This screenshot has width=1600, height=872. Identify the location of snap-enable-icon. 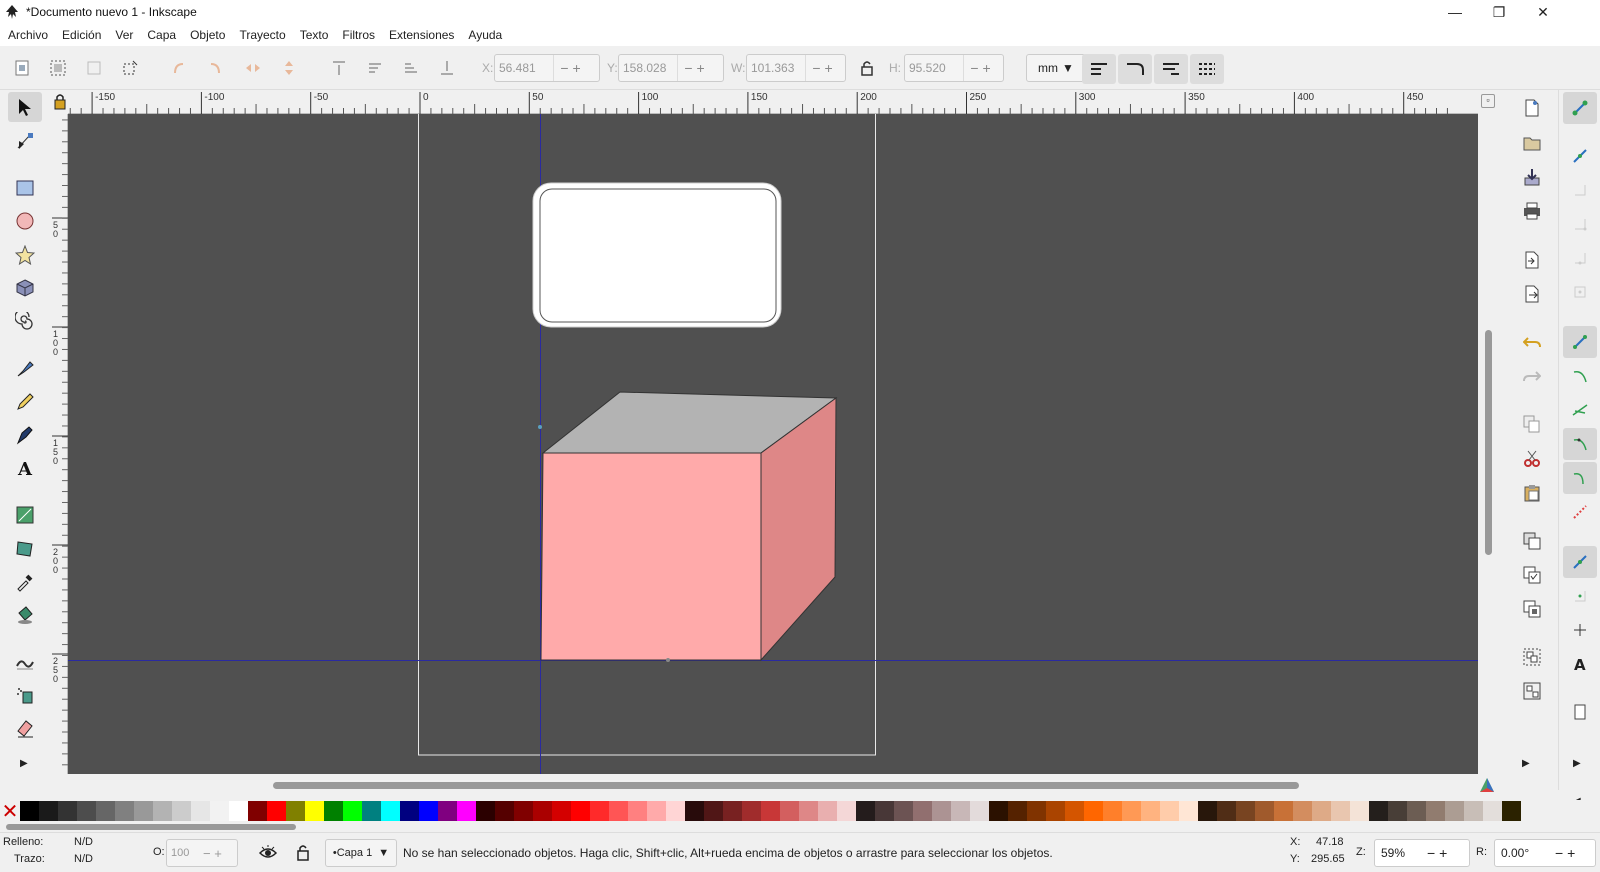
(1580, 108).